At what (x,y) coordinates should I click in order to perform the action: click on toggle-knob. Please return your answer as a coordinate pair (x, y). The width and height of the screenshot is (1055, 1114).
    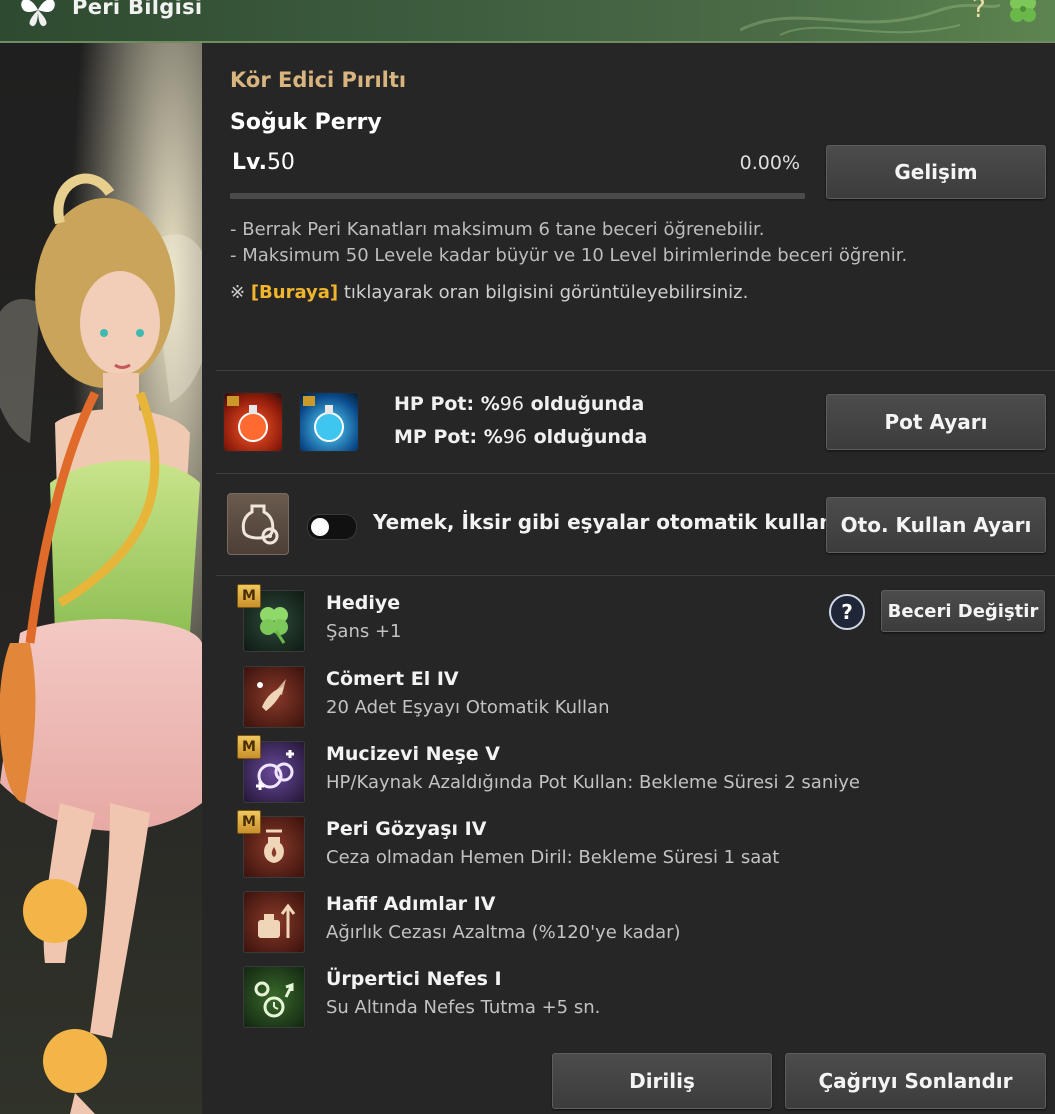
    Looking at the image, I should click on (320, 527).